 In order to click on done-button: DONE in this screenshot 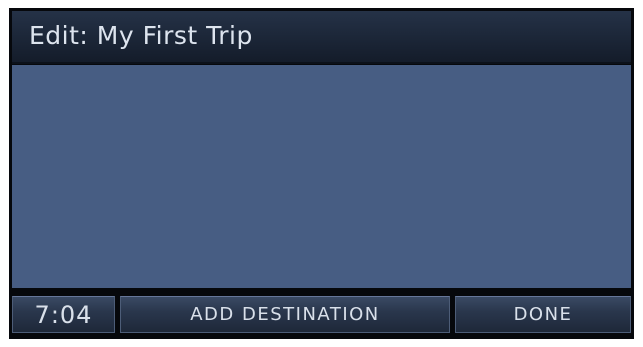, I will do `click(543, 314)`.